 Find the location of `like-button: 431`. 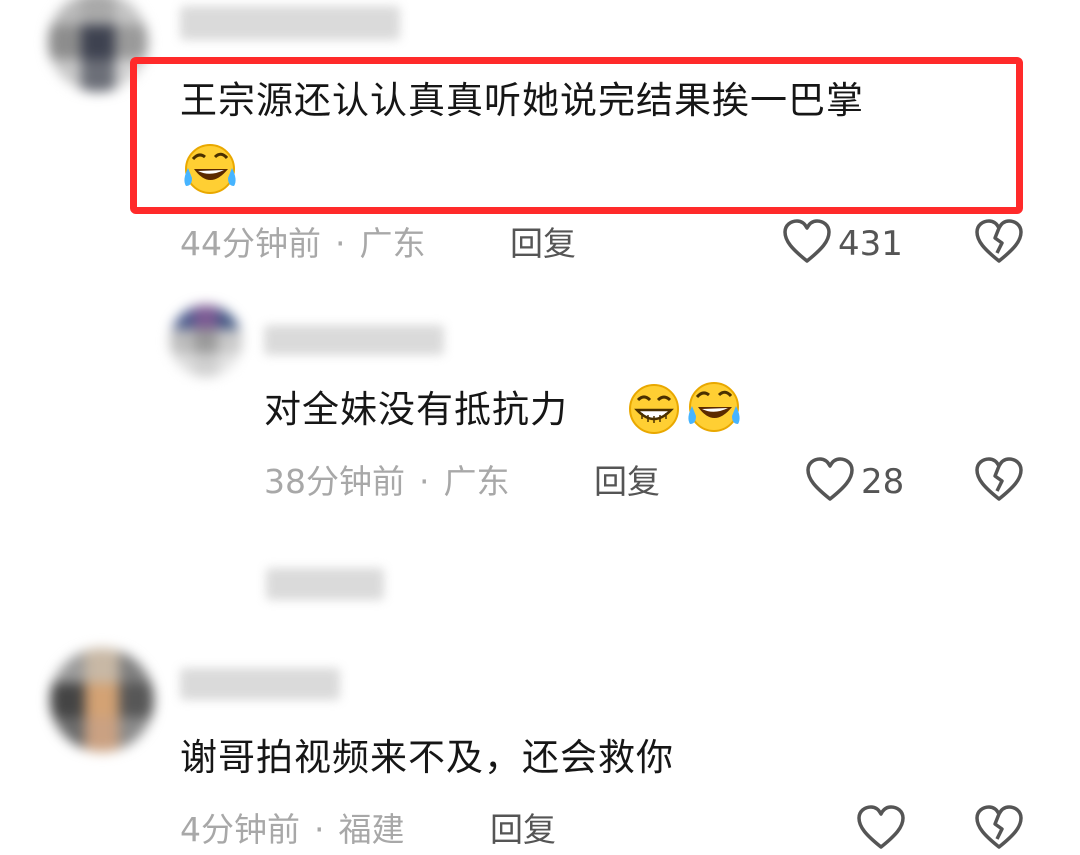

like-button: 431 is located at coordinates (842, 244).